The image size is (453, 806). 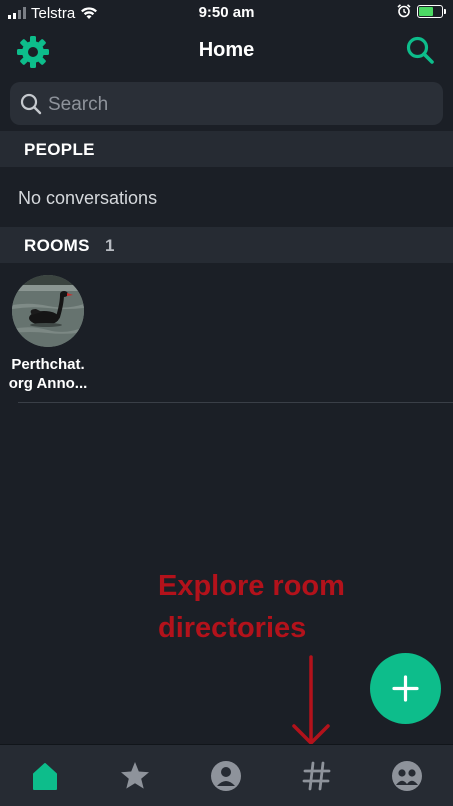 I want to click on person-icon, so click(x=226, y=776).